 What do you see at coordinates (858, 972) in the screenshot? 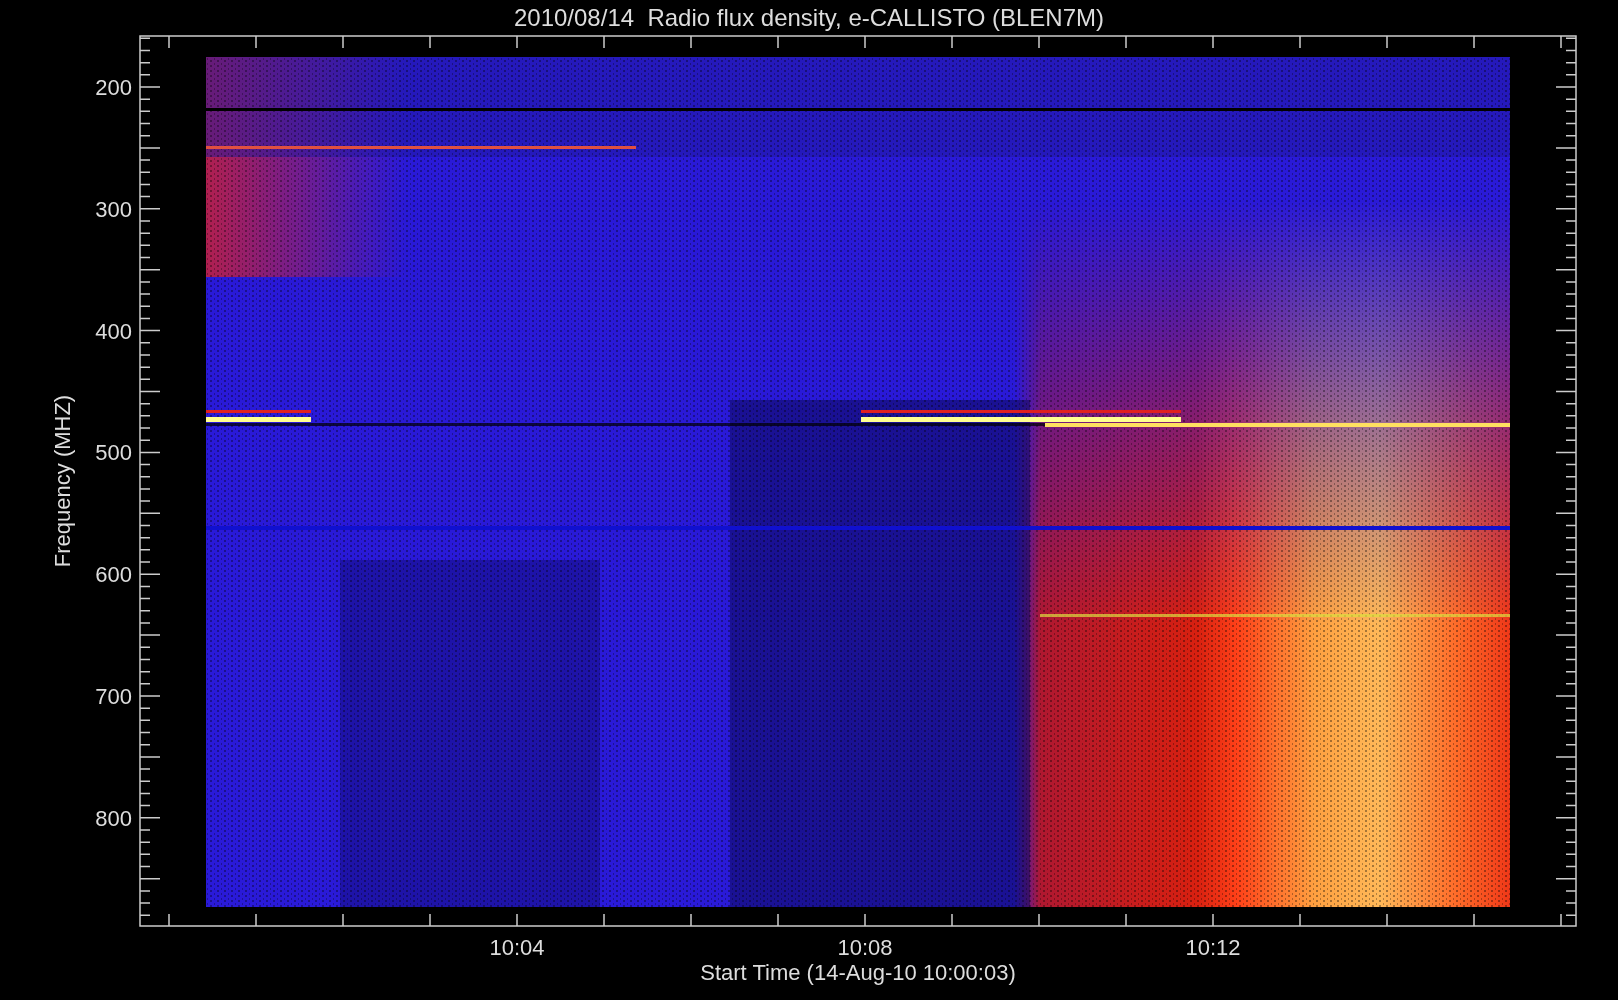
I see `x-axis-title: Start Time (14-Aug-10 10:00:03)` at bounding box center [858, 972].